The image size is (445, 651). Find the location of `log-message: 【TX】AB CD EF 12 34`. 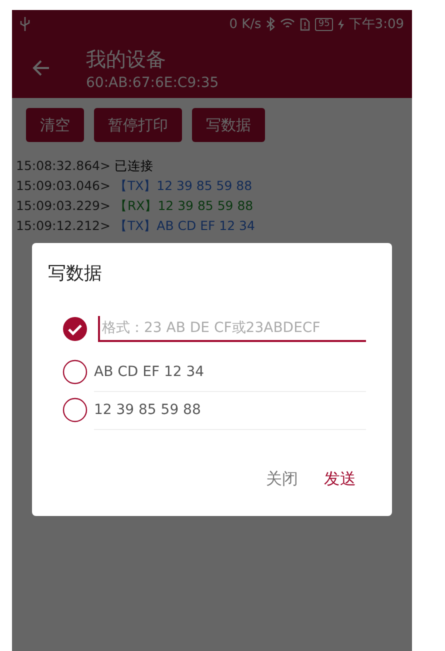

log-message: 【TX】AB CD EF 12 34 is located at coordinates (184, 226).